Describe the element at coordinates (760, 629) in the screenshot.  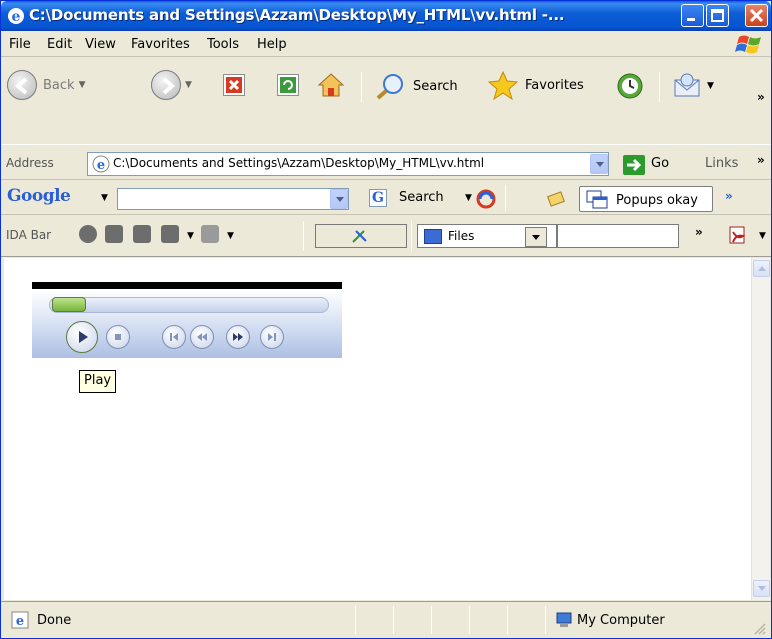
I see `resize-grip-icon` at that location.